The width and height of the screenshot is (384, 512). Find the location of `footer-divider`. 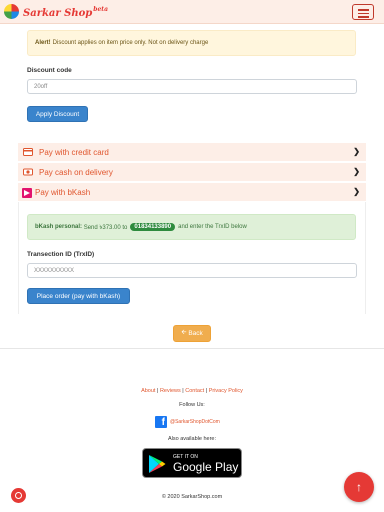

footer-divider is located at coordinates (192, 348).